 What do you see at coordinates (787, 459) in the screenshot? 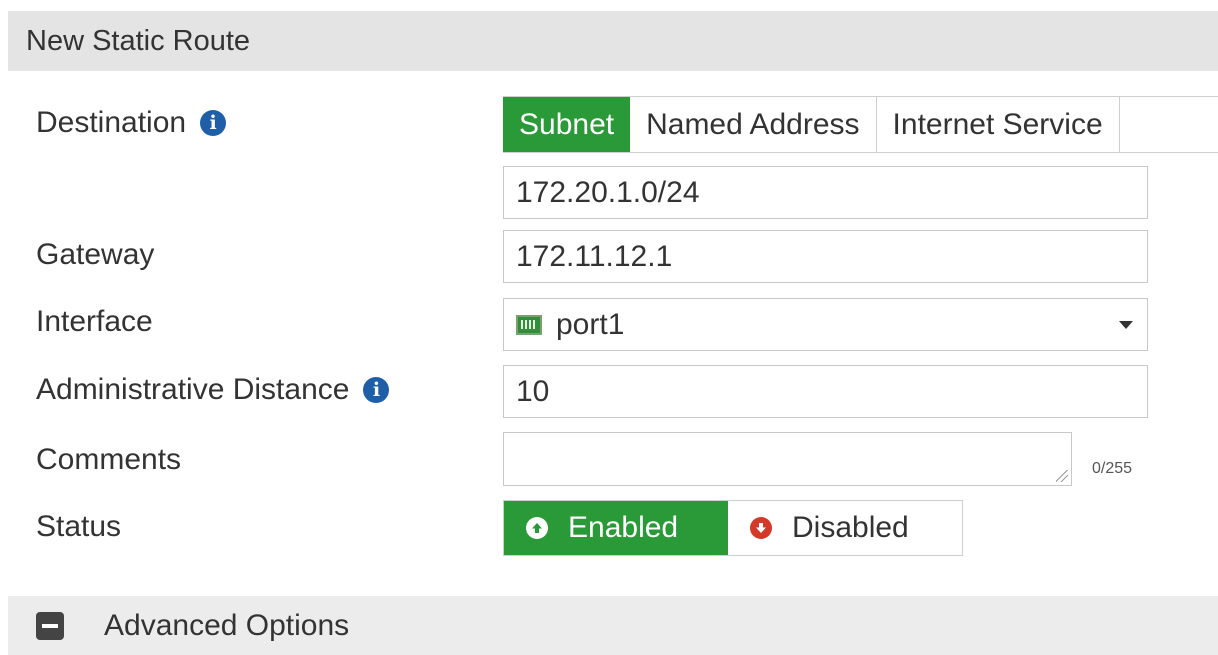
I see `comments-textarea` at bounding box center [787, 459].